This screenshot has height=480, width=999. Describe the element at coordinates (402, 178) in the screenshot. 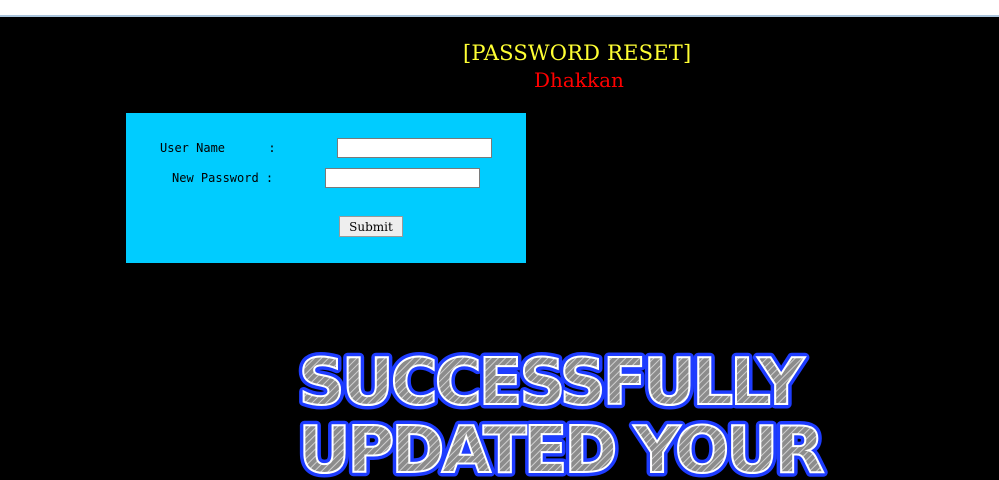

I see `new-password-input` at that location.